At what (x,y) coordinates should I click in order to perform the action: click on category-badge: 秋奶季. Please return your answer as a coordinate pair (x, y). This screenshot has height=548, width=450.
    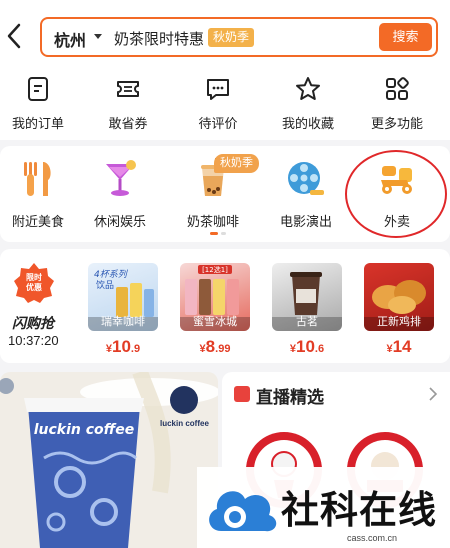
    Looking at the image, I should click on (236, 163).